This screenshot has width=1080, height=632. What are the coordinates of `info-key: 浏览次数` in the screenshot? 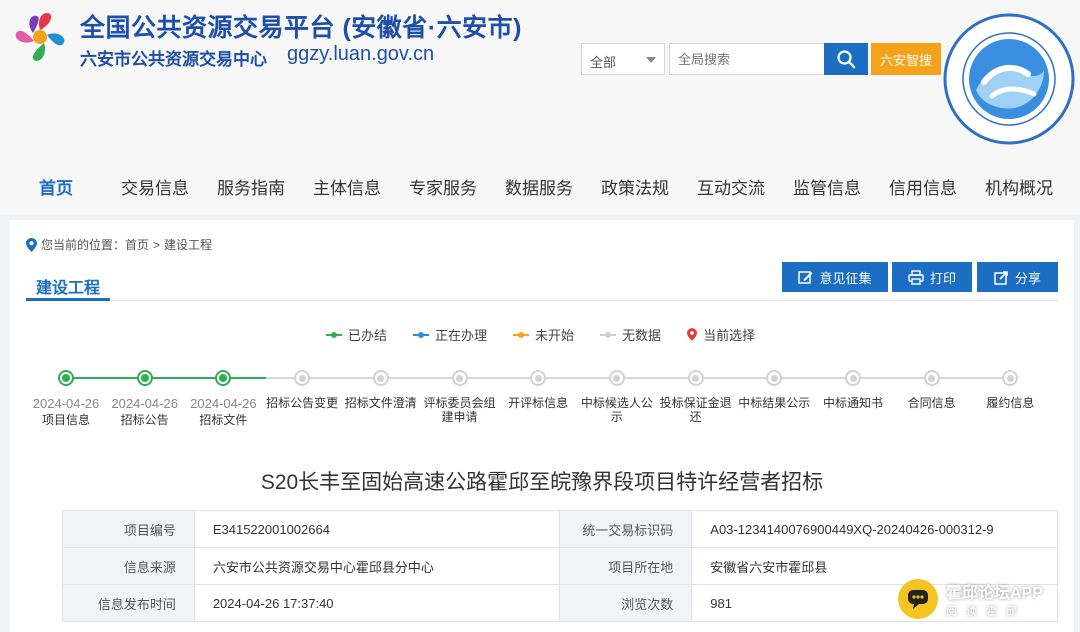 It's located at (626, 603).